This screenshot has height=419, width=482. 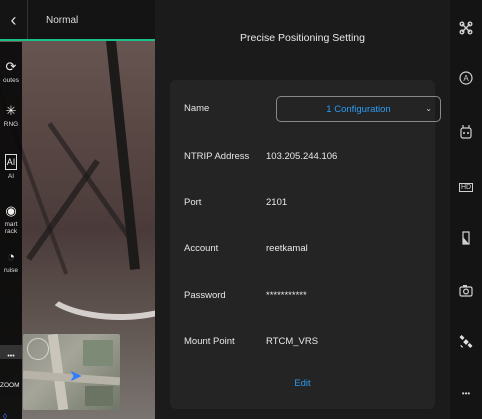 I want to click on chevron-down-icon: ⌄, so click(x=428, y=108).